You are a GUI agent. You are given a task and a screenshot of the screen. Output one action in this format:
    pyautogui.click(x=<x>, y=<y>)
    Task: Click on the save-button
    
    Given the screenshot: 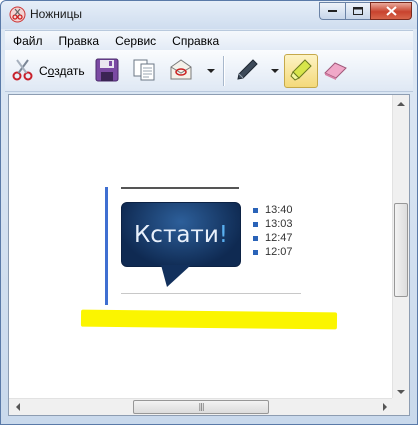 What is the action you would take?
    pyautogui.click(x=107, y=71)
    